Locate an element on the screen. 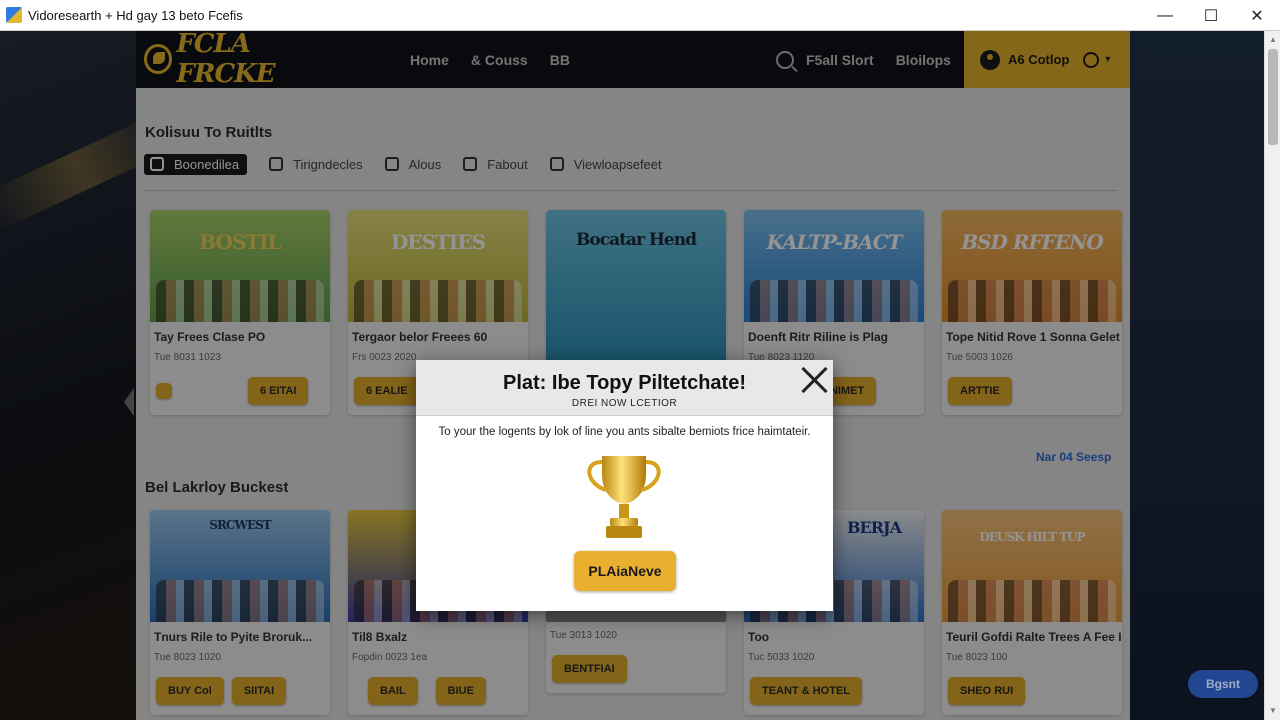 This screenshot has width=1280, height=720. trophy-icon is located at coordinates (624, 497).